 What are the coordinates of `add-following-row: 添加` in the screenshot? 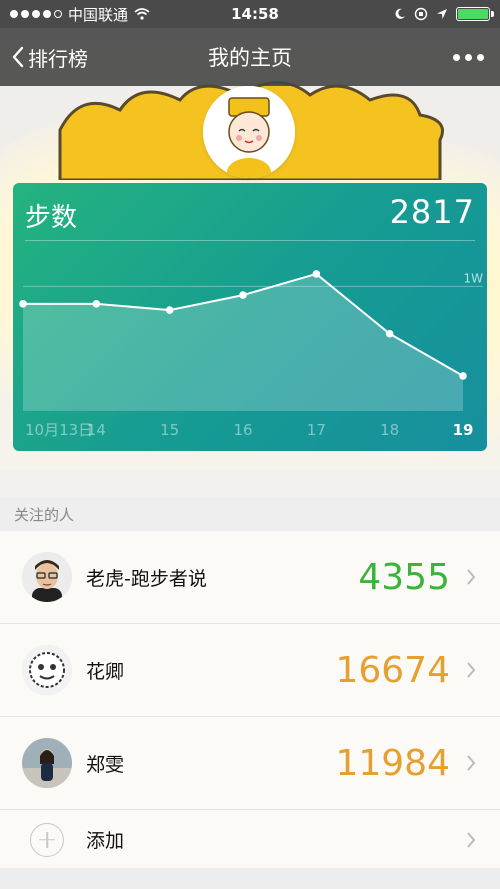 It's located at (250, 840).